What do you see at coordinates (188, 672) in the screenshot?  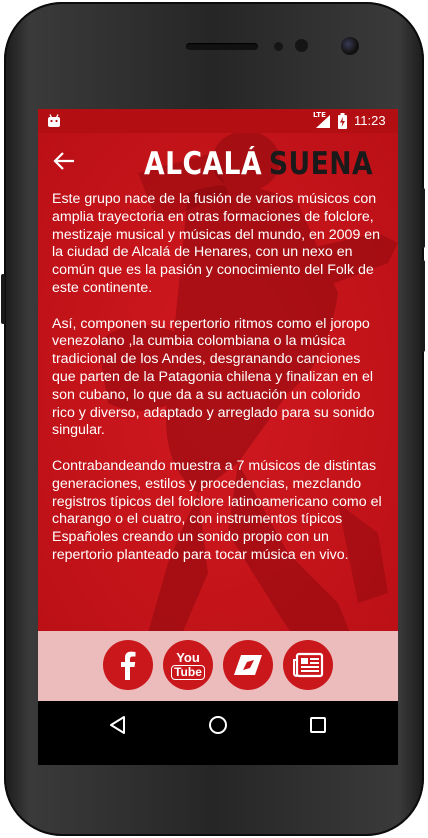 I see `youtube-tube: Tube` at bounding box center [188, 672].